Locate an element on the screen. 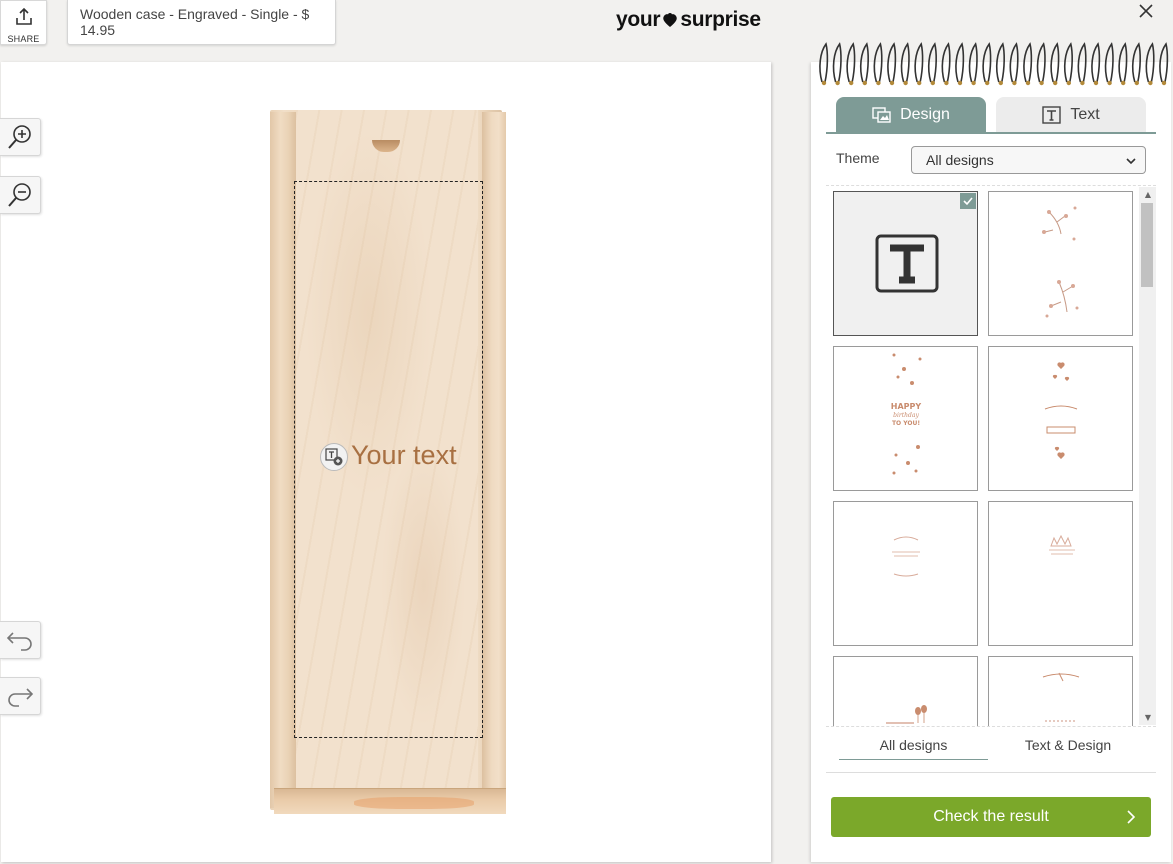 This screenshot has height=864, width=1173. zoom-out-icon is located at coordinates (19, 195).